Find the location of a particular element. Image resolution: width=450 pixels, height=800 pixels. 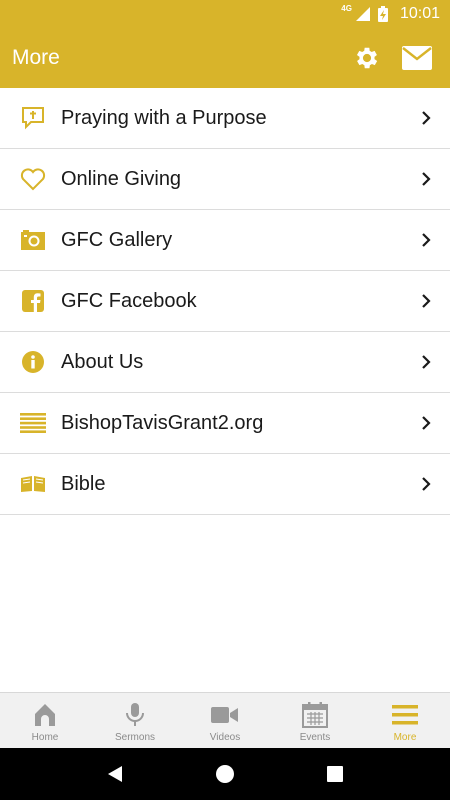

network-type: 4G is located at coordinates (346, 8).